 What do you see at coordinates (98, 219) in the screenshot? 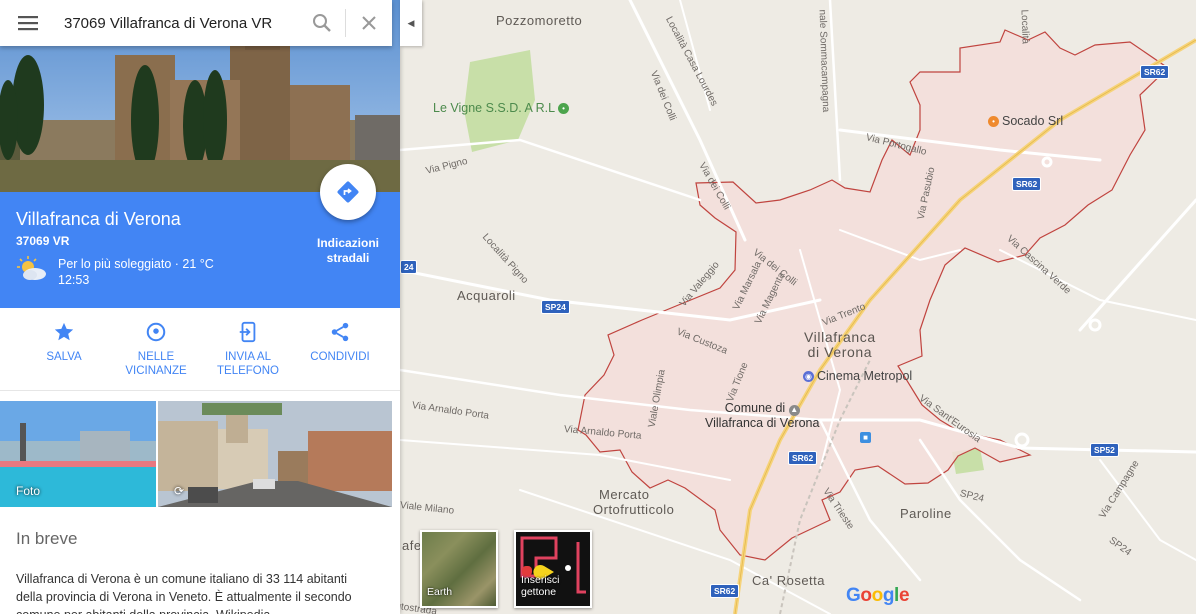
I see `place-title: Villafranca di Verona` at bounding box center [98, 219].